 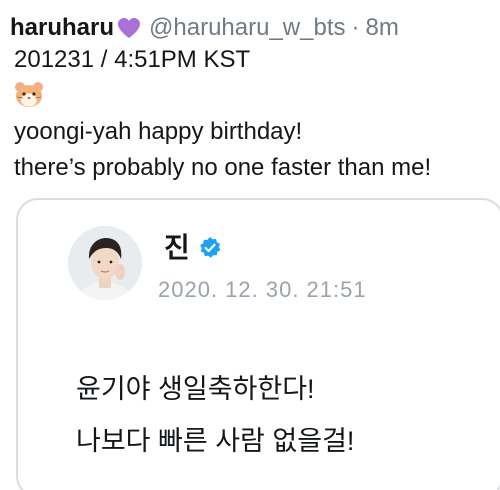 What do you see at coordinates (105, 263) in the screenshot?
I see `avatar` at bounding box center [105, 263].